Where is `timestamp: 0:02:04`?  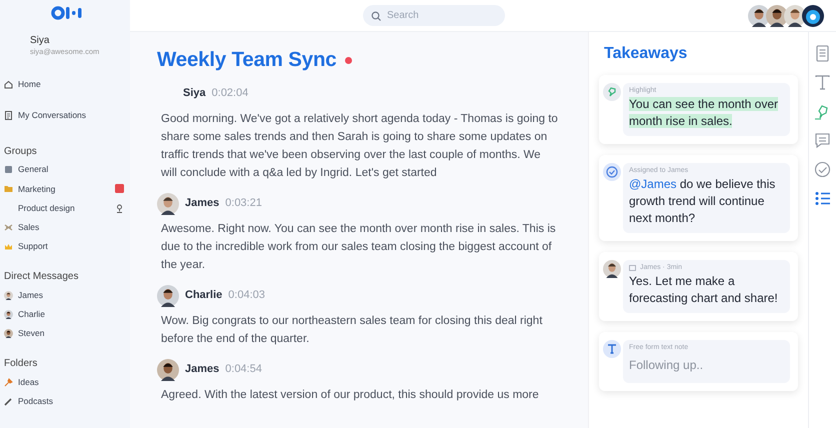
timestamp: 0:02:04 is located at coordinates (230, 94).